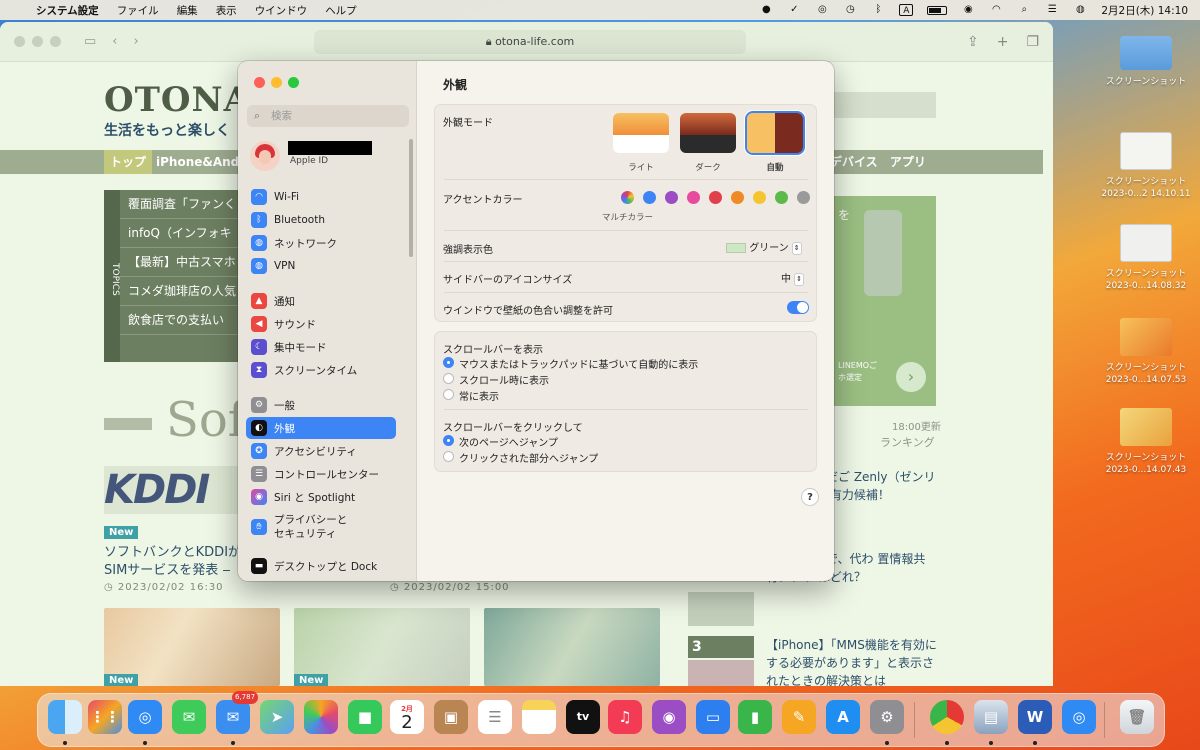  What do you see at coordinates (321, 497) in the screenshot?
I see `sidebar-item-siri-spotlight: ◉ Siri と Spotlight` at bounding box center [321, 497].